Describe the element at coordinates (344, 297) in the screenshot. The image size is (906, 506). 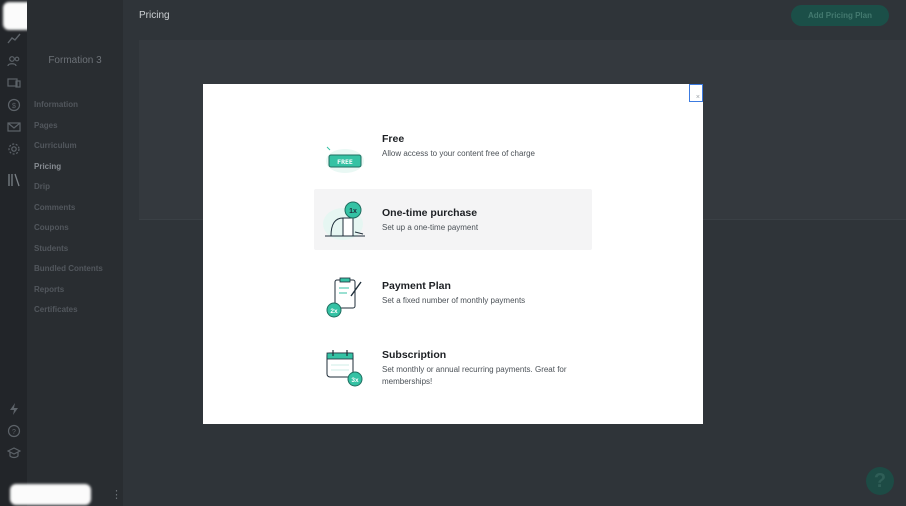
I see `payment-plan-icon: 2x` at that location.